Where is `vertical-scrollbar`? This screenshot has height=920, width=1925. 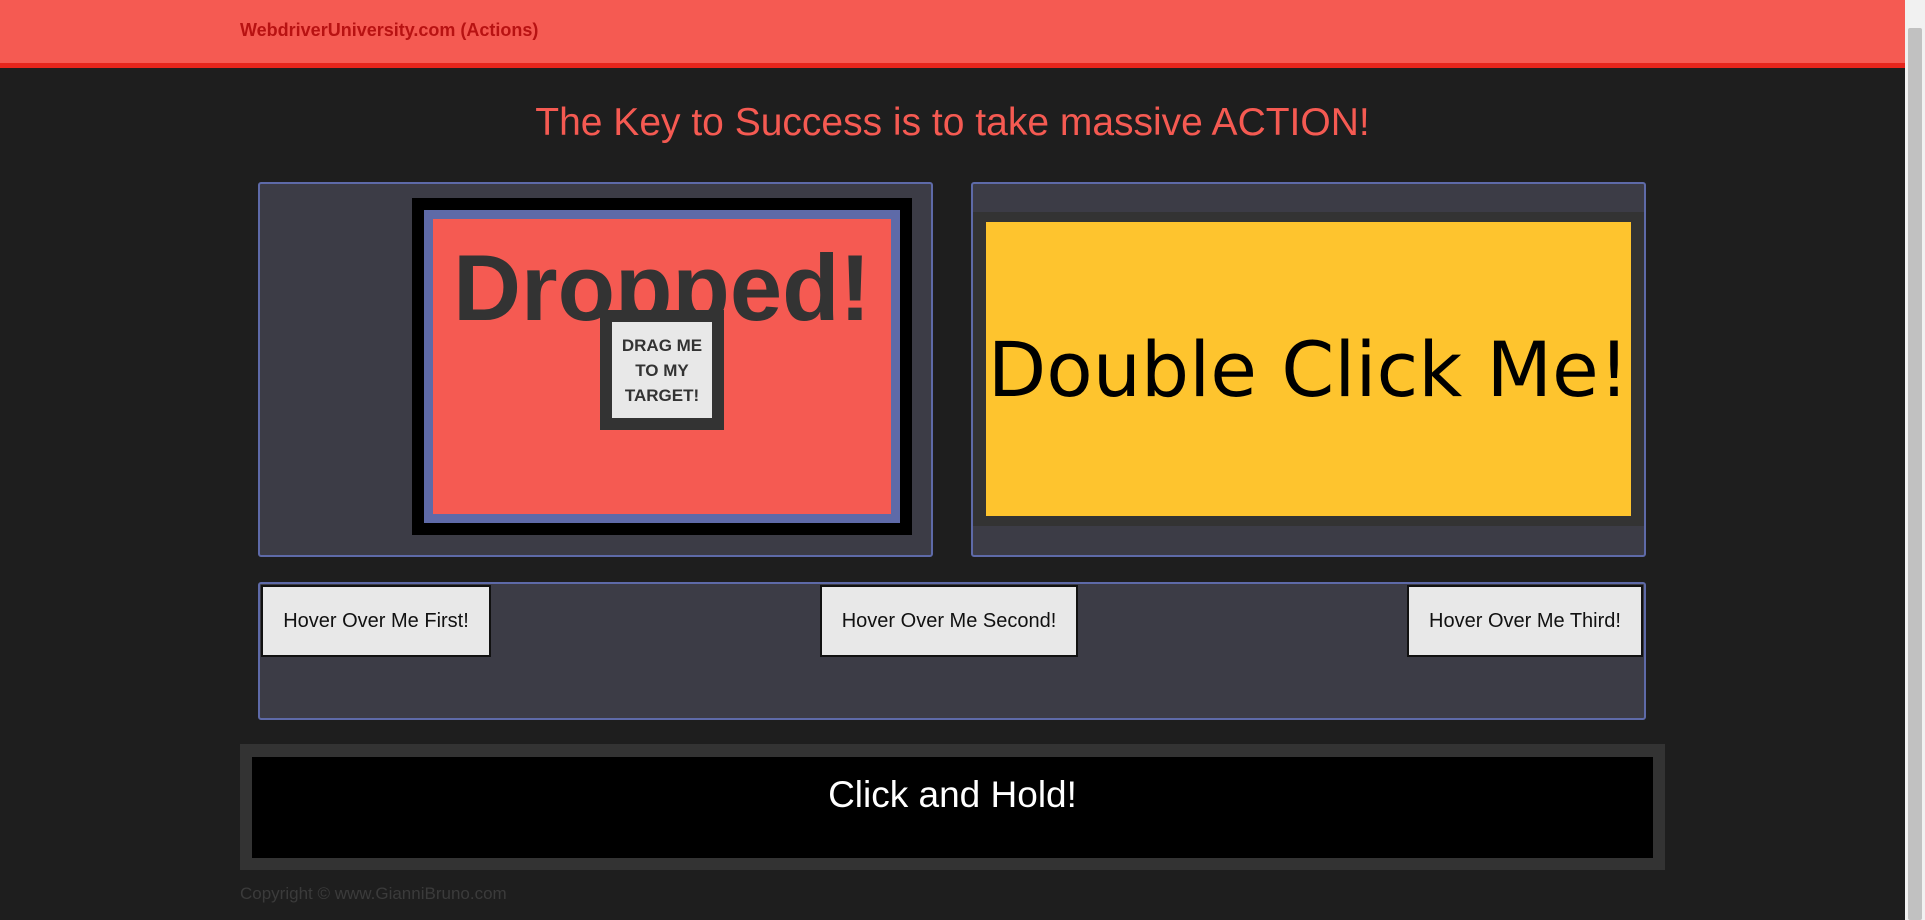 vertical-scrollbar is located at coordinates (1915, 460).